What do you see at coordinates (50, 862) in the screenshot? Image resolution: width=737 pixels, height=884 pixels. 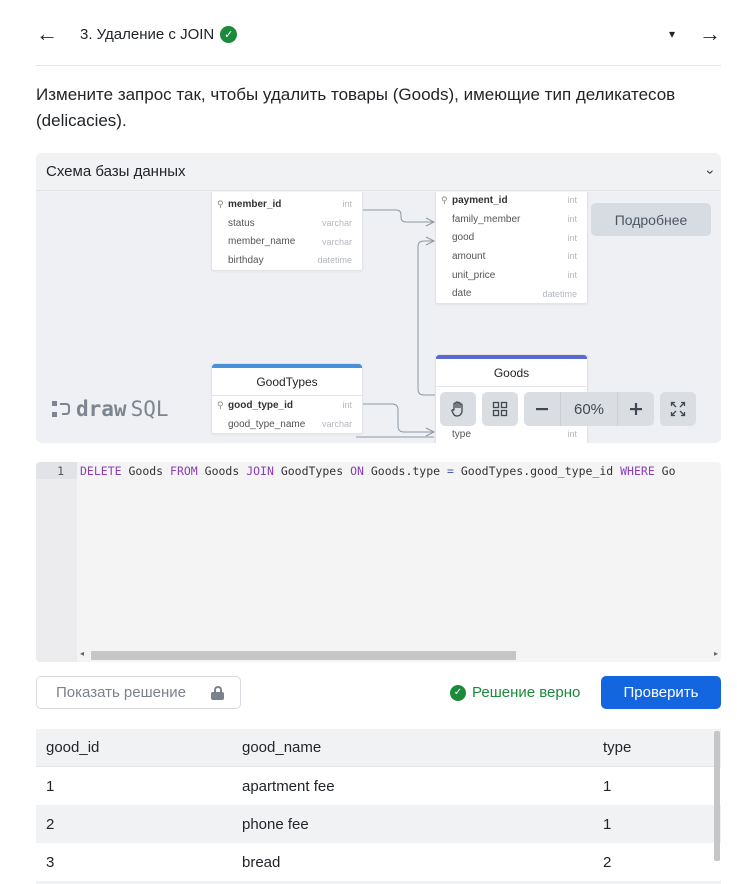 I see `table-cell: 3` at bounding box center [50, 862].